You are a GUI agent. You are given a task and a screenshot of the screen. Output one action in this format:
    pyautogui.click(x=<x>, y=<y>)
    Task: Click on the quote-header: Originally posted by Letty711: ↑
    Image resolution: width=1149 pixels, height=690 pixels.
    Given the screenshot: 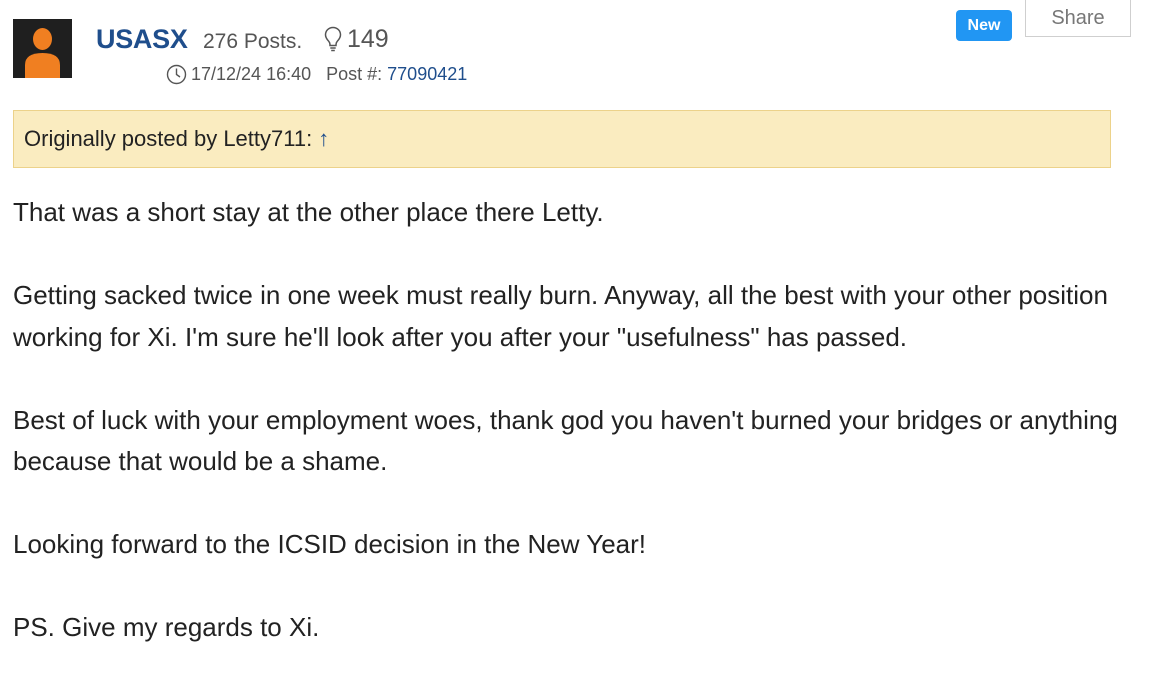 What is the action you would take?
    pyautogui.click(x=562, y=139)
    